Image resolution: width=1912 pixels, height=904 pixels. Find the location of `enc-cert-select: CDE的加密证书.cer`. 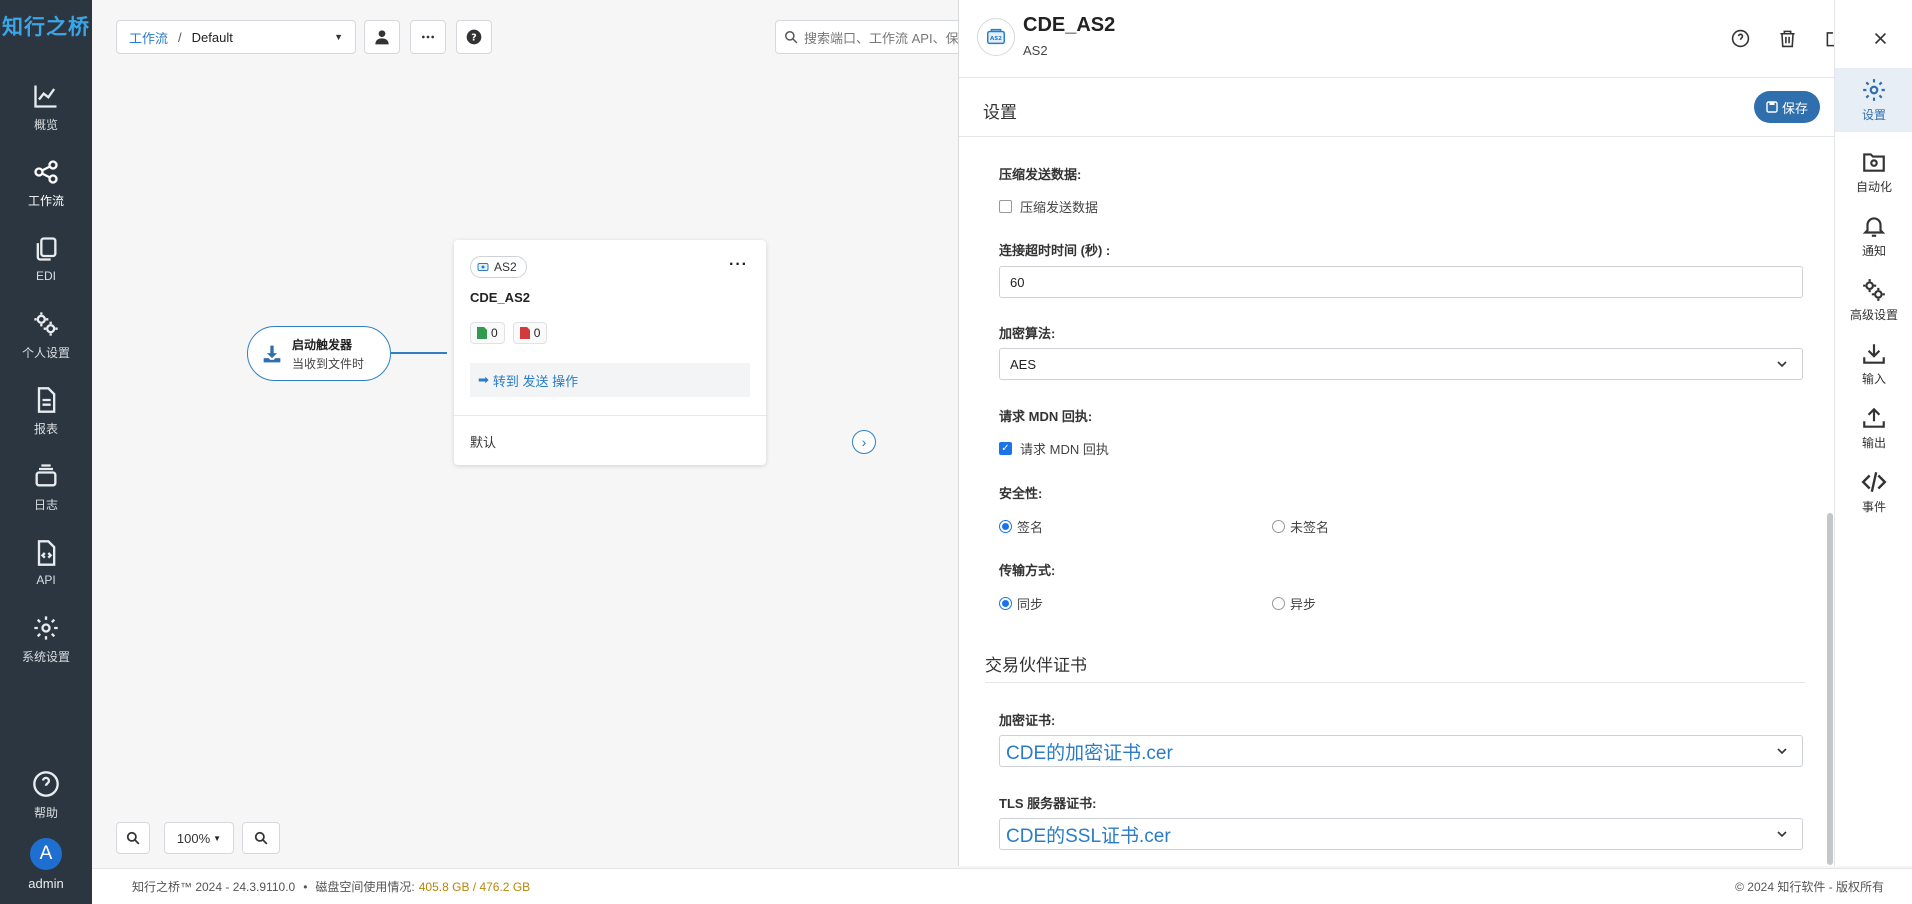

enc-cert-select: CDE的加密证书.cer is located at coordinates (1401, 751).